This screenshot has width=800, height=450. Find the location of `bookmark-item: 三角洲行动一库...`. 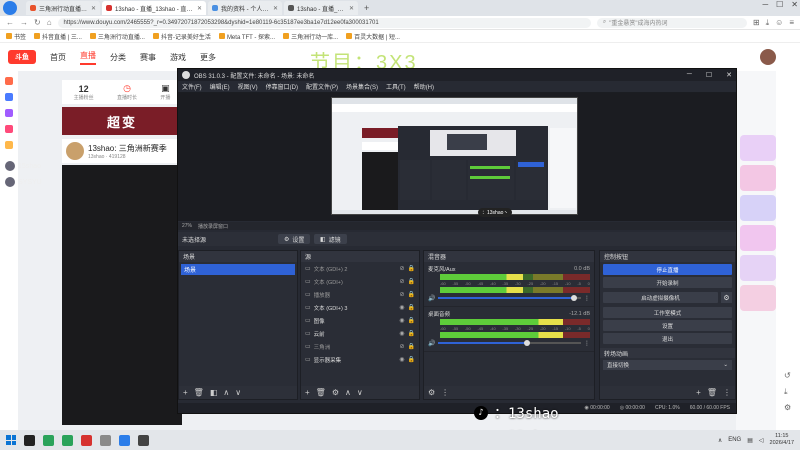

bookmark-item: 三角洲行动一库... is located at coordinates (310, 36).